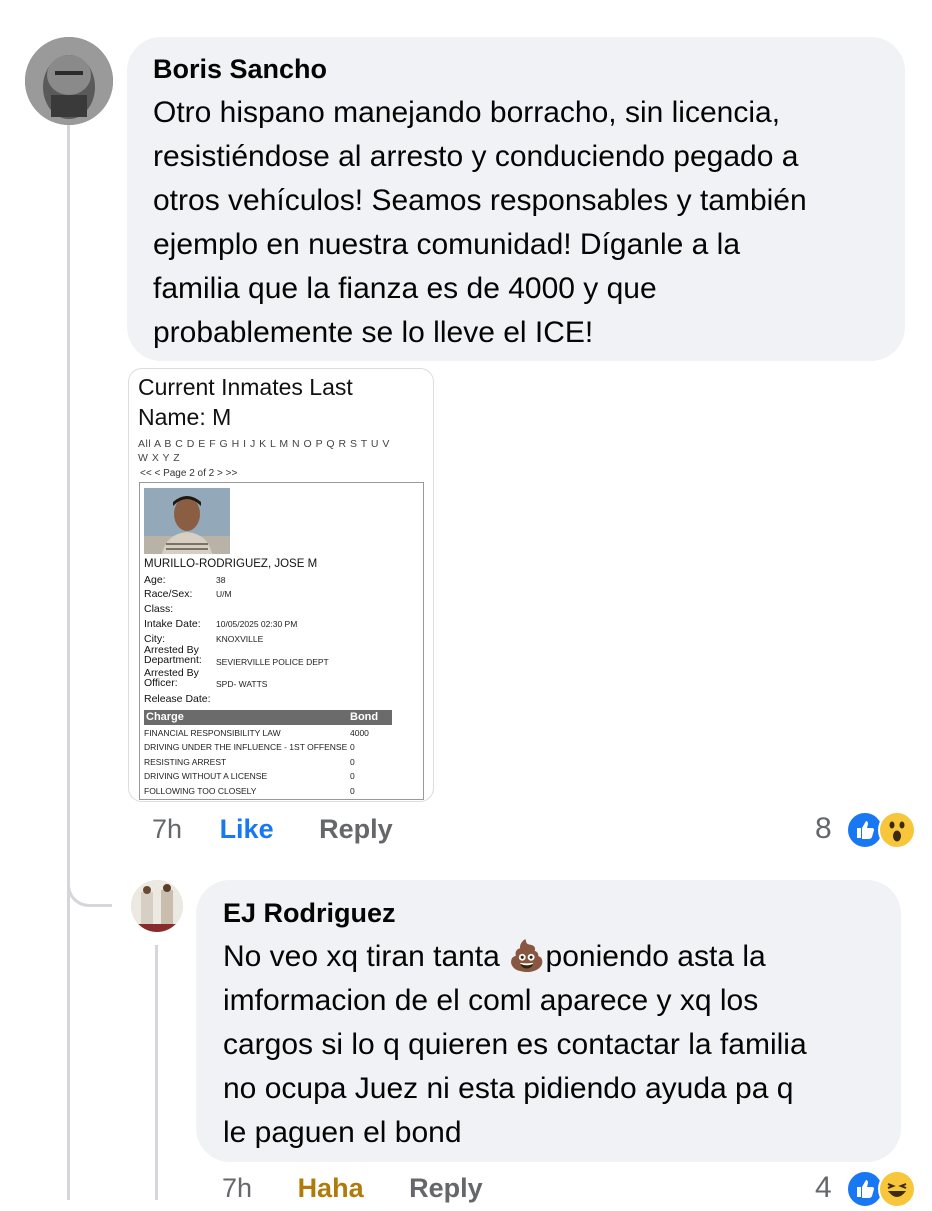  What do you see at coordinates (494, 956) in the screenshot?
I see `comment-line: No veo xq tiran tanta 💩poniendo asta la` at bounding box center [494, 956].